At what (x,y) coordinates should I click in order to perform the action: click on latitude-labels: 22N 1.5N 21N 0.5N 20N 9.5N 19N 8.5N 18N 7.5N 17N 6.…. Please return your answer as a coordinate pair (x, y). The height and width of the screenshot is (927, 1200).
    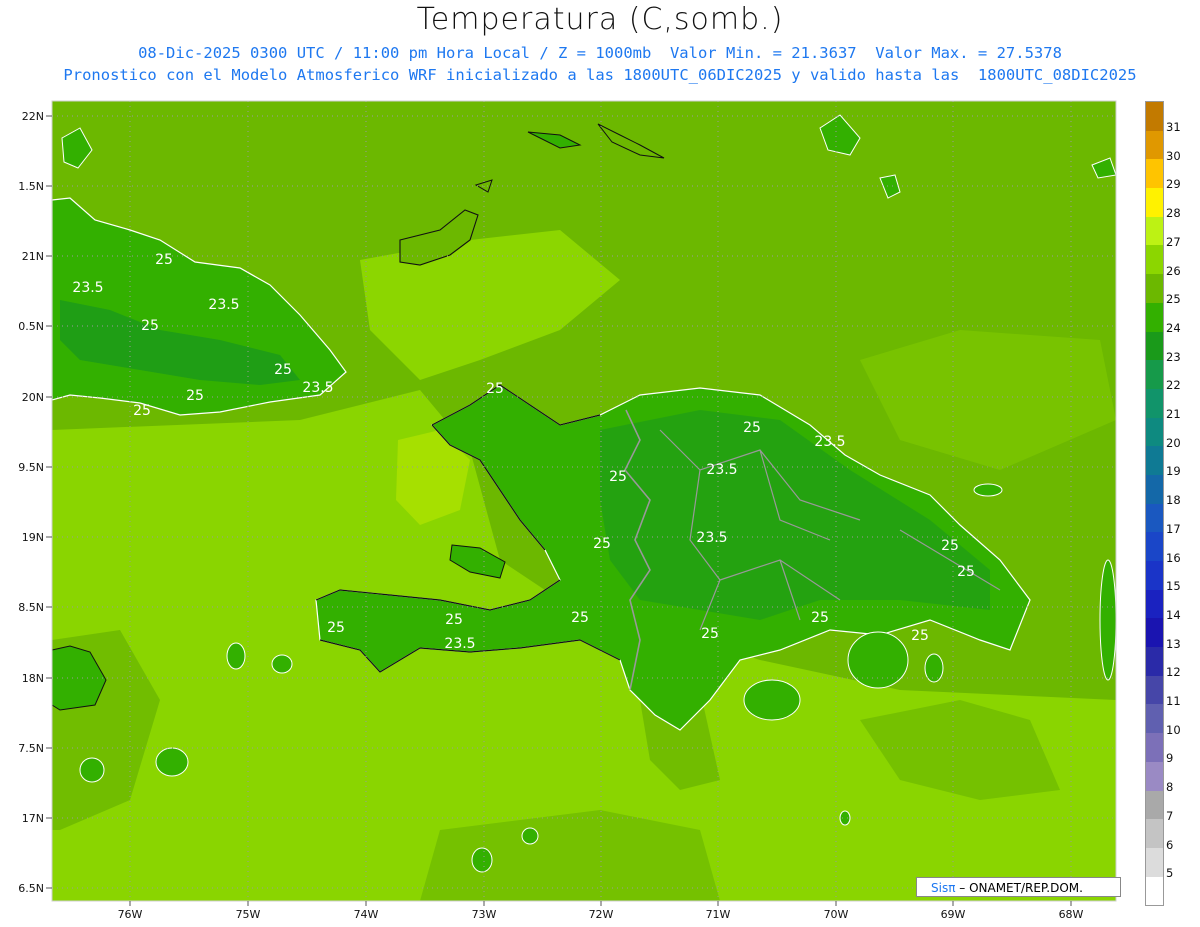
    Looking at the image, I should click on (35, 502).